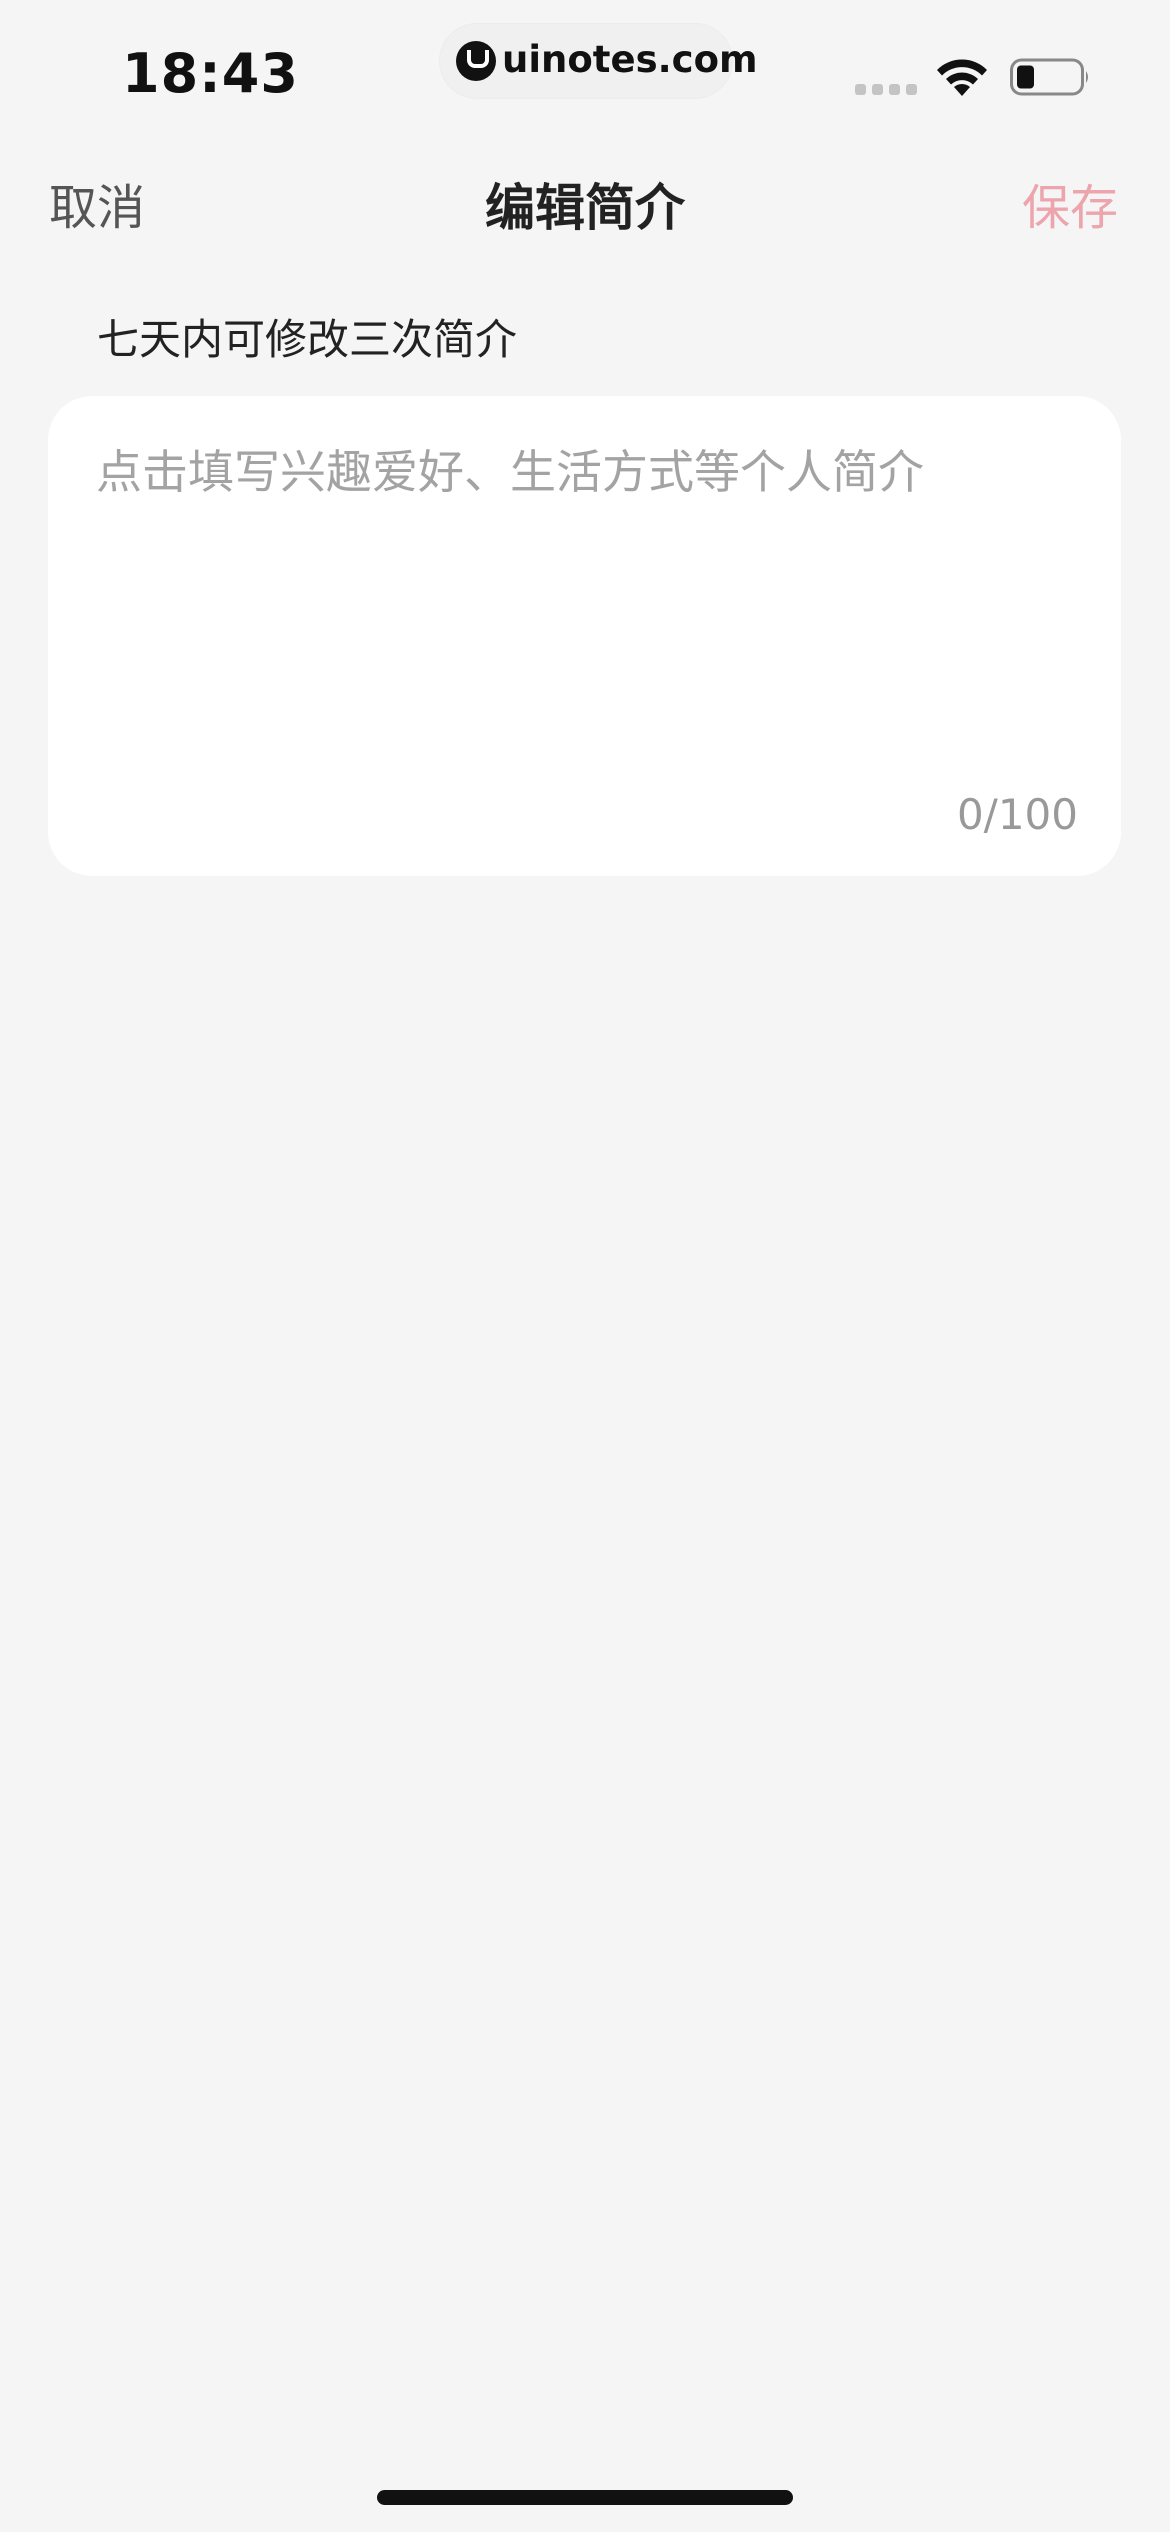 Image resolution: width=1170 pixels, height=2532 pixels. Describe the element at coordinates (886, 90) in the screenshot. I see `cellular-signal-icon` at that location.